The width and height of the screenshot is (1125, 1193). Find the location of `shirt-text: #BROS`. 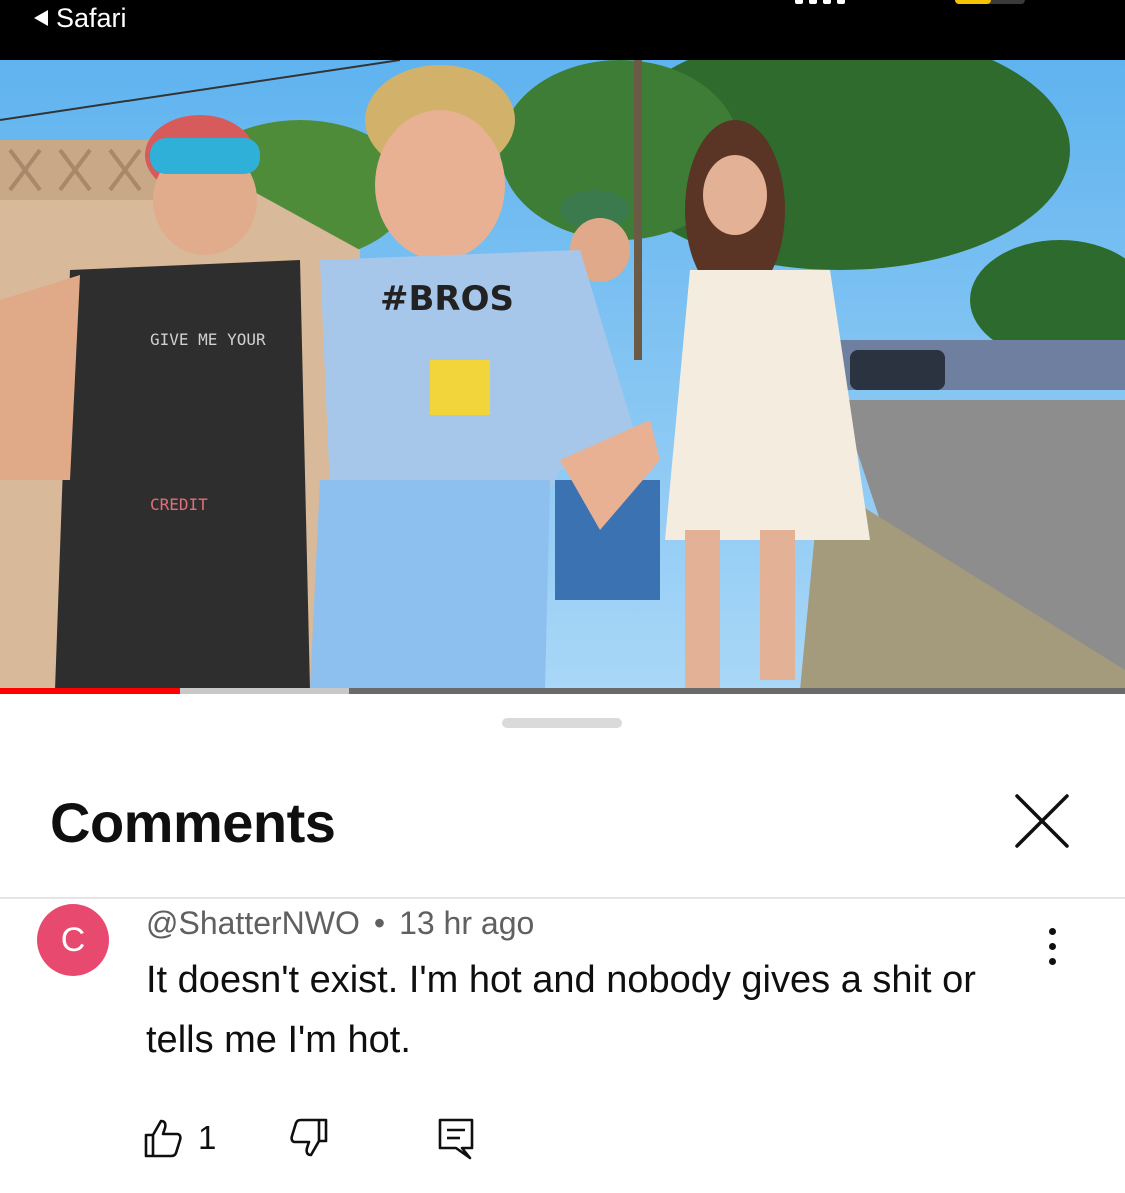

shirt-text: #BROS is located at coordinates (447, 299).